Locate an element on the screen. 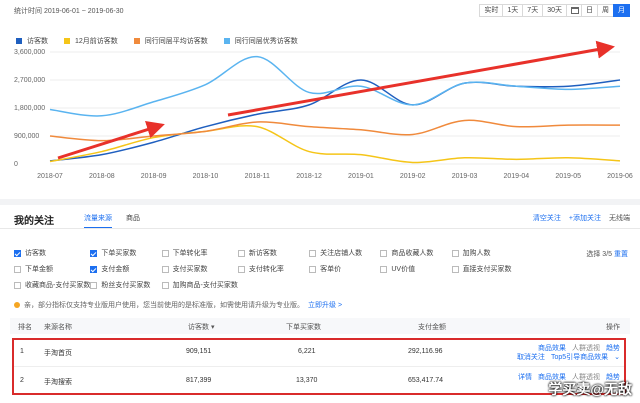 The height and width of the screenshot is (403, 640). section-title: 我的关注 is located at coordinates (34, 221).